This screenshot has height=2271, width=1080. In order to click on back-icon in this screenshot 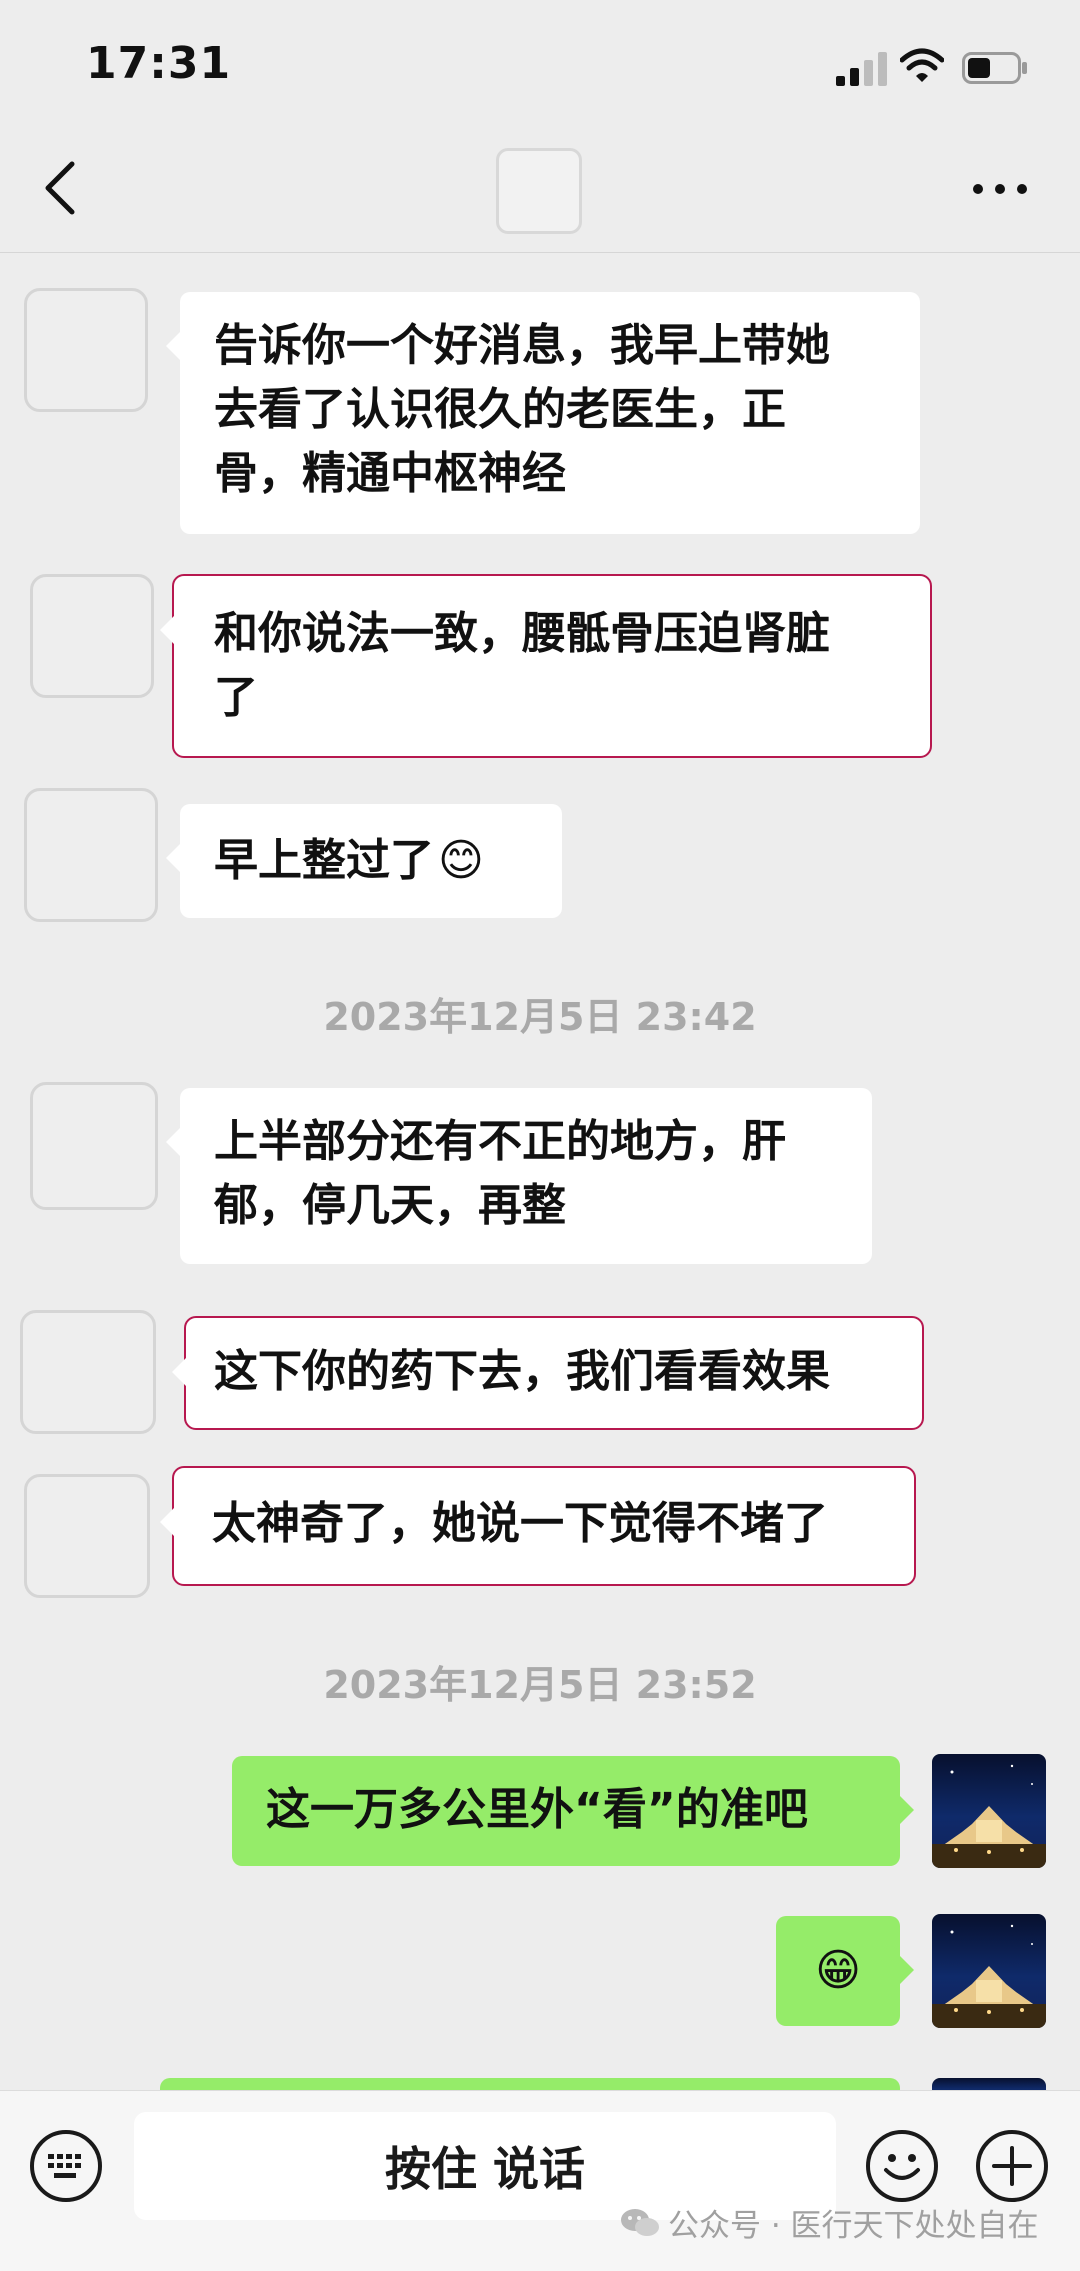, I will do `click(60, 188)`.